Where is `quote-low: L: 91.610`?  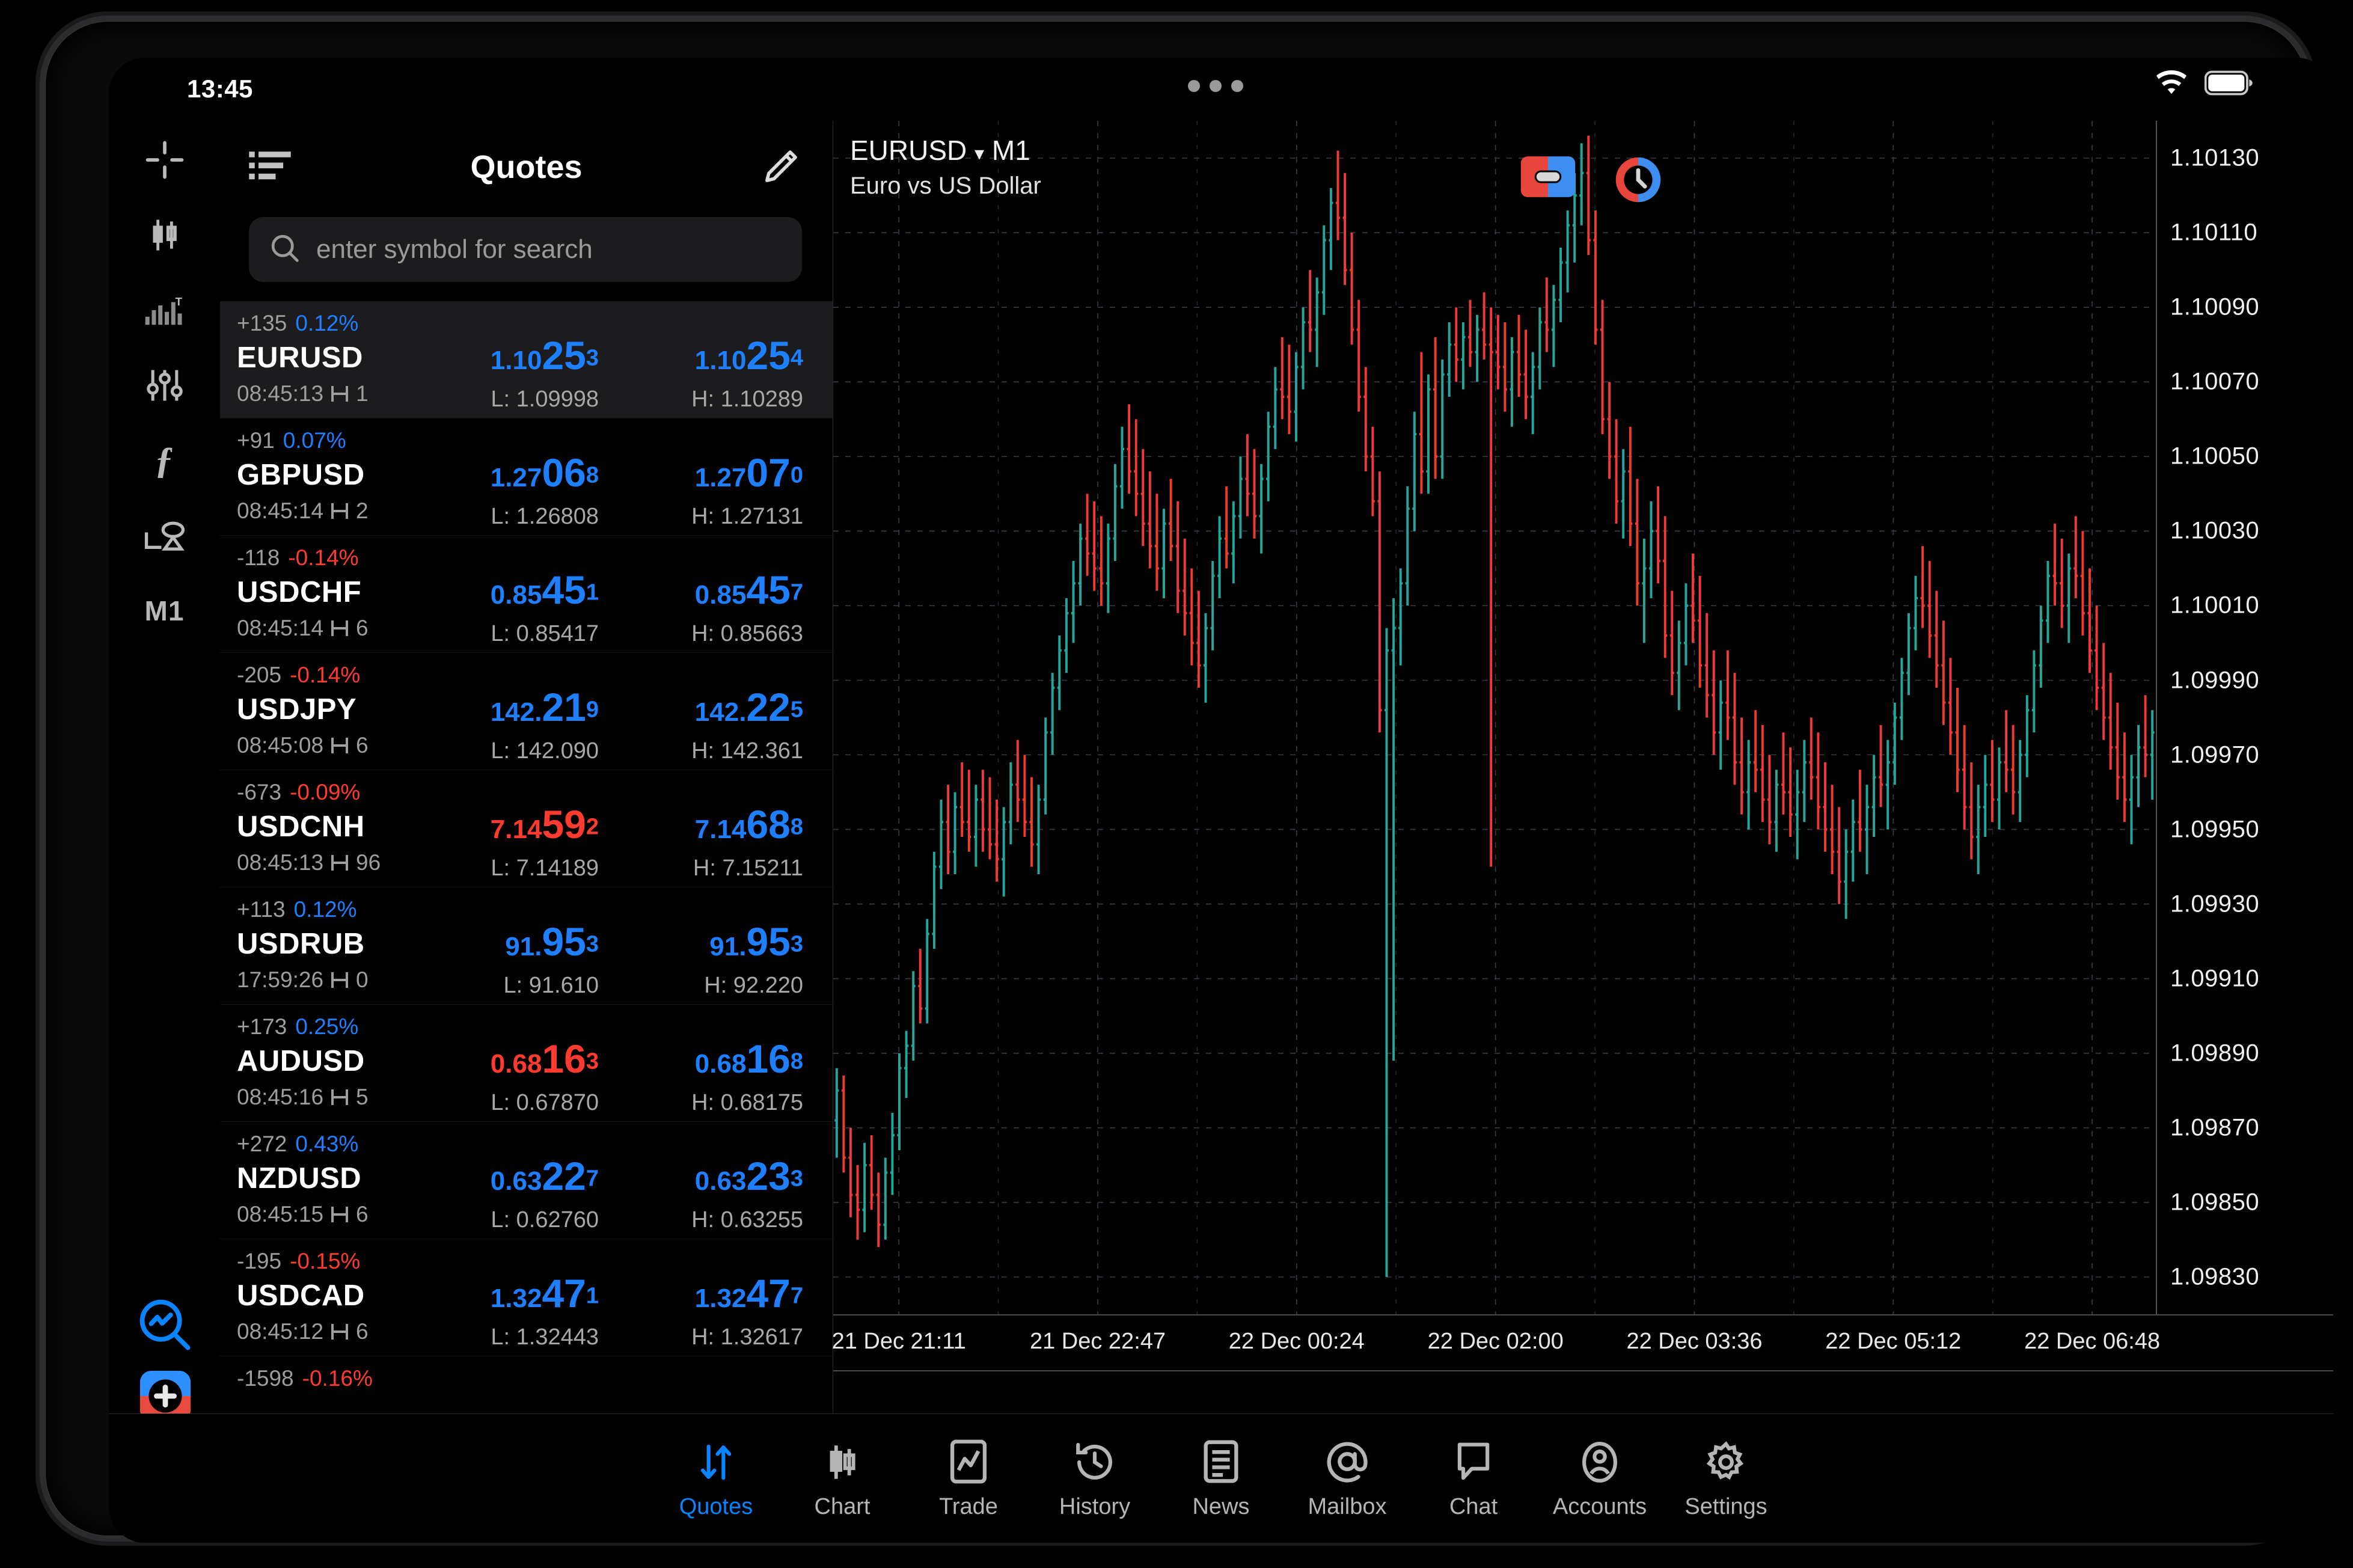 quote-low: L: 91.610 is located at coordinates (551, 985).